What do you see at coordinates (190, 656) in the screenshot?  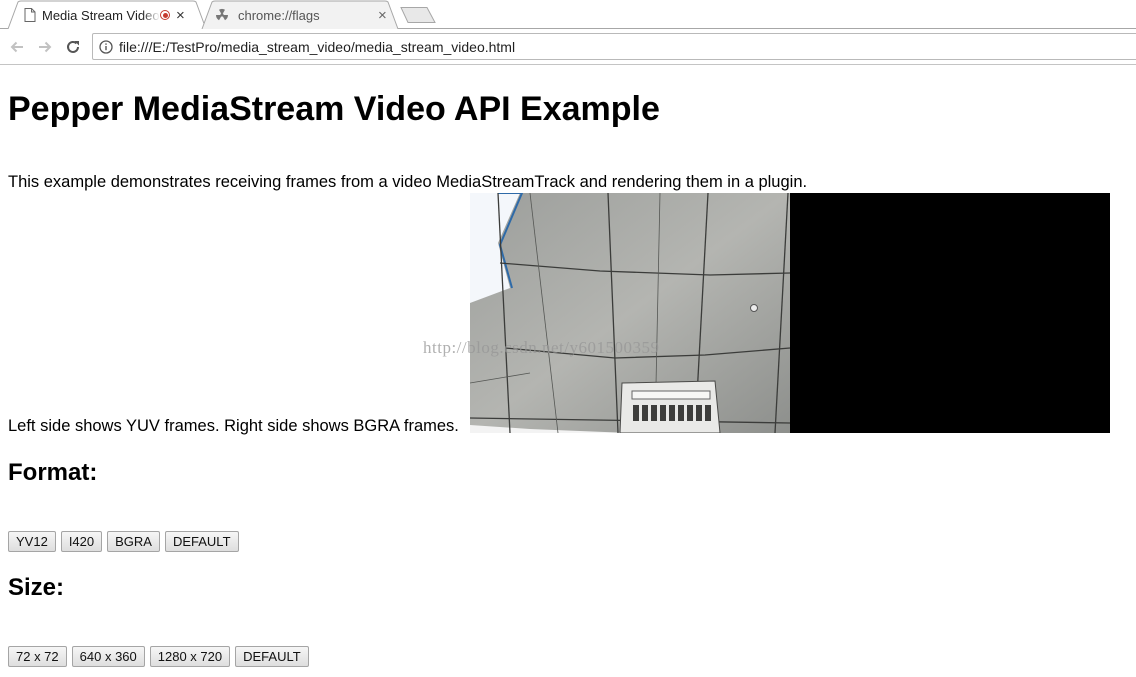 I see `size-1280x720-button: 1280 x 720` at bounding box center [190, 656].